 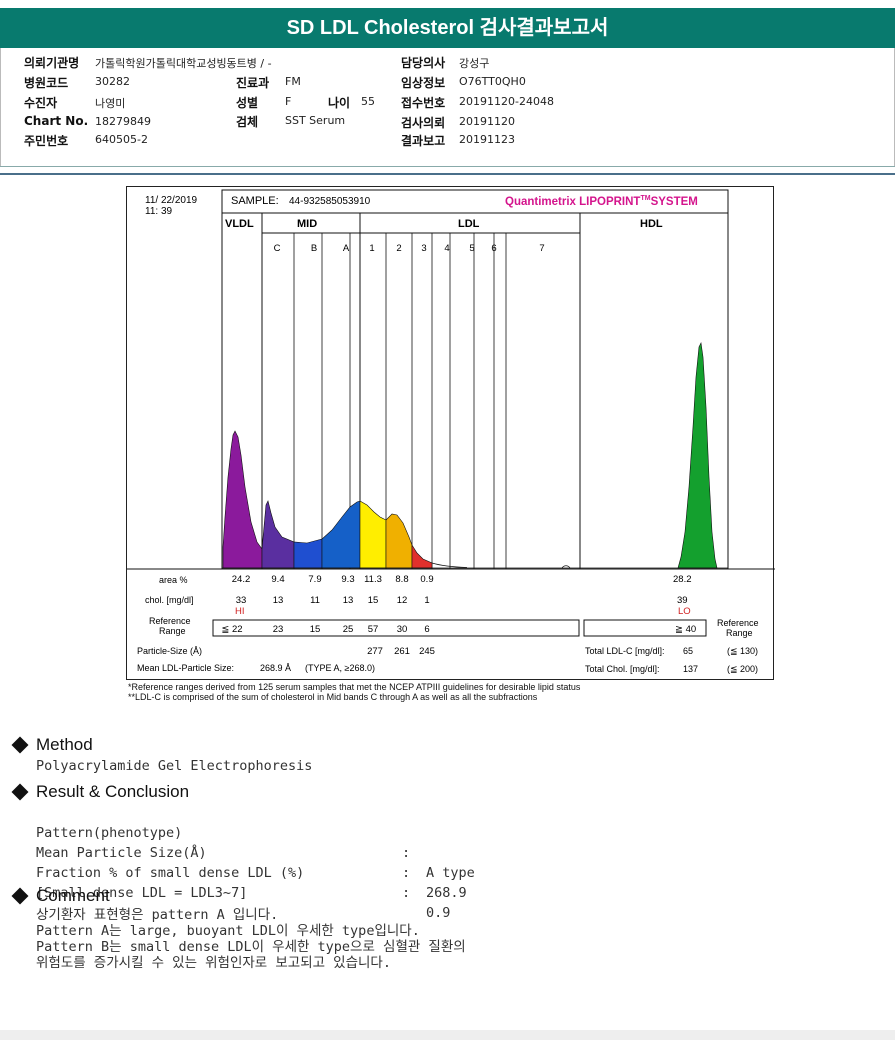 I want to click on report-date: 11/ 22/2019, so click(x=171, y=200).